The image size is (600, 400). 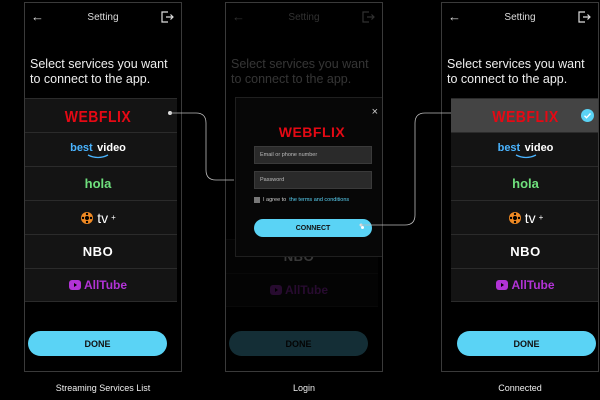 What do you see at coordinates (257, 200) in the screenshot?
I see `terms-checkbox` at bounding box center [257, 200].